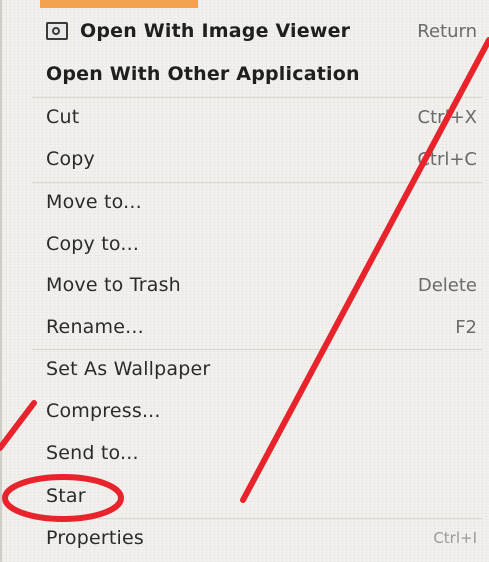  I want to click on menu-item-label: Open With Image Viewer, so click(215, 31).